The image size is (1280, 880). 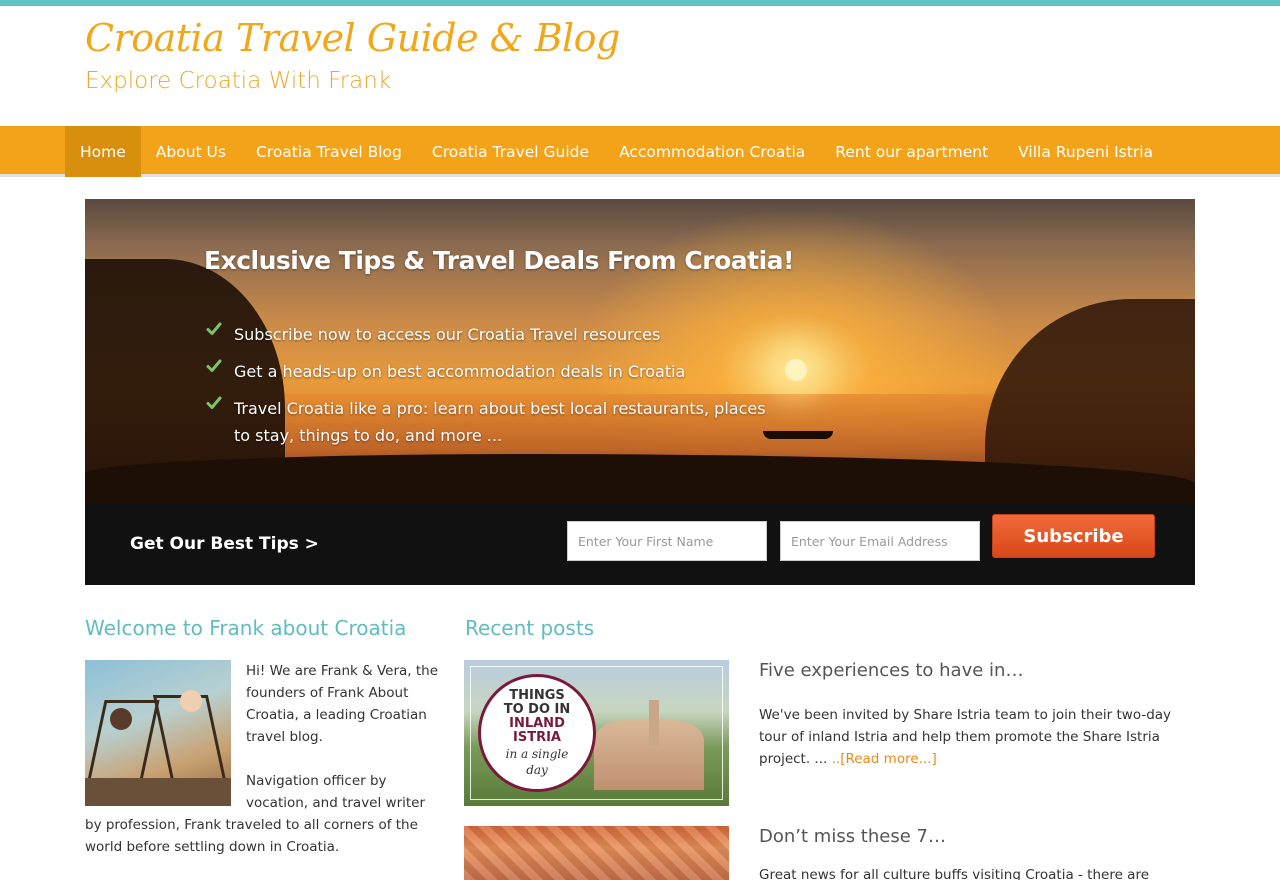 What do you see at coordinates (530, 628) in the screenshot?
I see `recent-posts-title: Recent posts` at bounding box center [530, 628].